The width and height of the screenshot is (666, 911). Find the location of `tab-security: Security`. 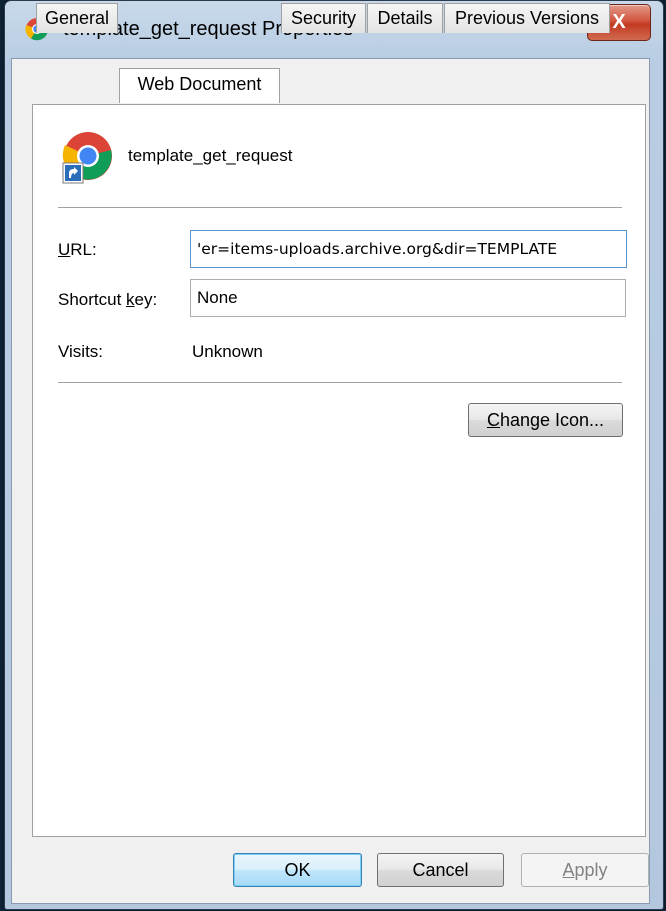

tab-security: Security is located at coordinates (323, 18).